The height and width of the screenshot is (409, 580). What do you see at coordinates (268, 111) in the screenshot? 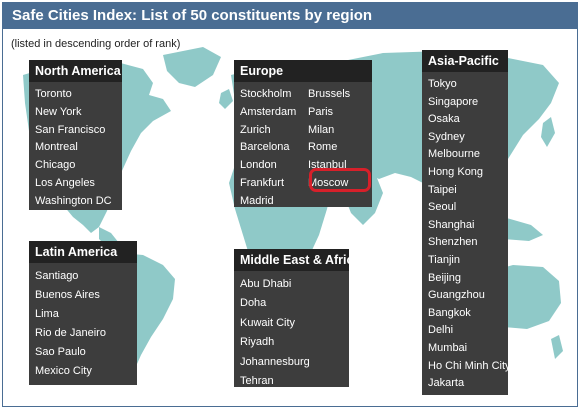
I see `city: Amsterdam` at bounding box center [268, 111].